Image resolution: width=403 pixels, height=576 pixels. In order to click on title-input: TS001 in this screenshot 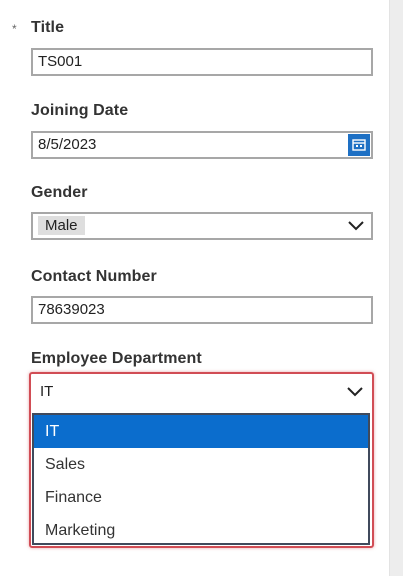, I will do `click(202, 62)`.